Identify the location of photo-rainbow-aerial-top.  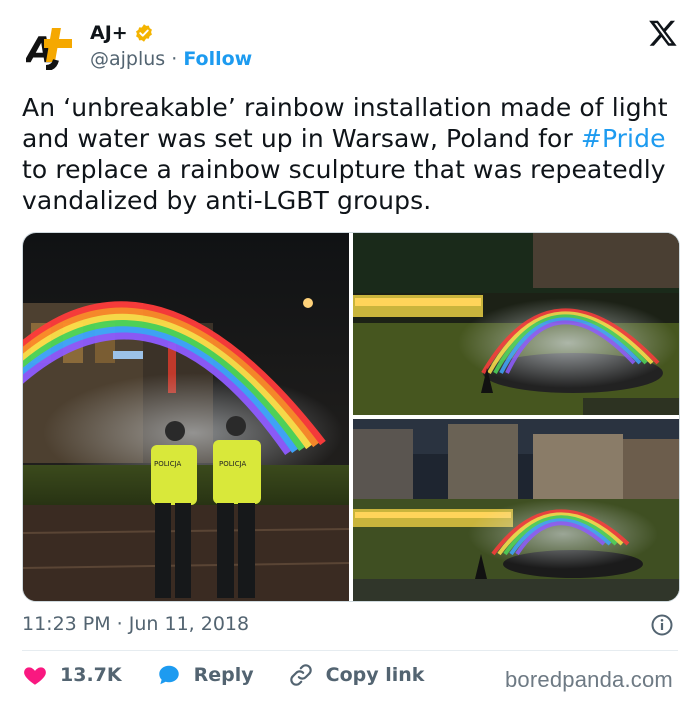
(516, 324).